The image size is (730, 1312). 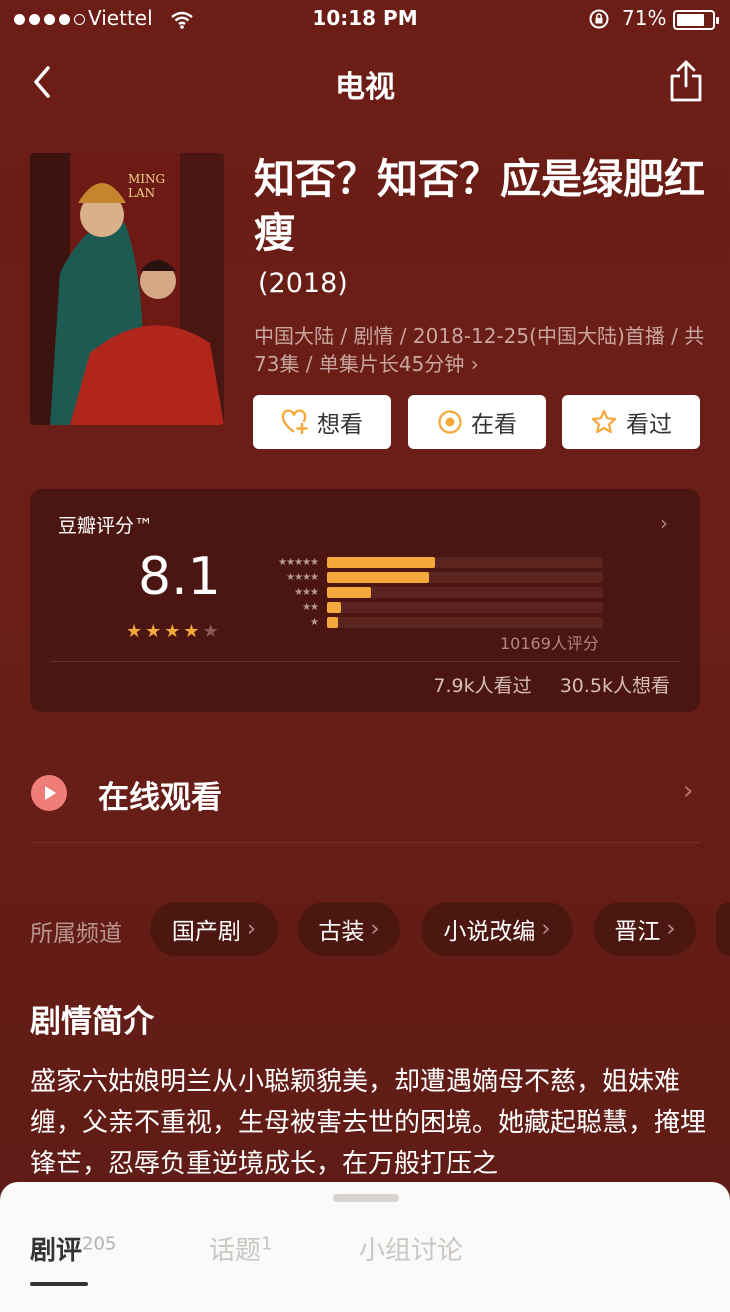 What do you see at coordinates (341, 932) in the screenshot?
I see `channel-label: 古装` at bounding box center [341, 932].